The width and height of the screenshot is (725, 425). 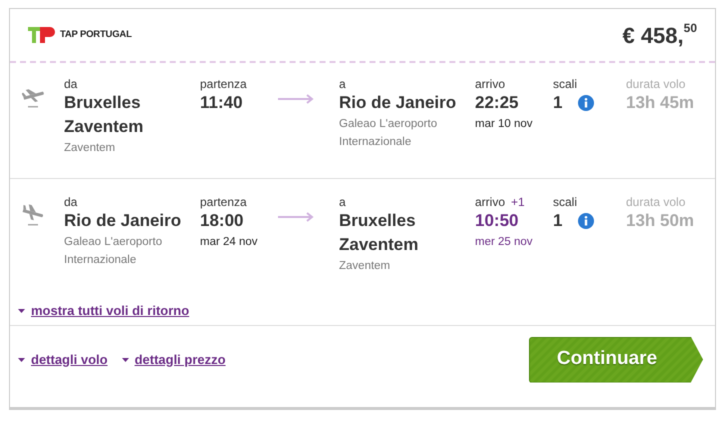 I want to click on details-link: dettagli volo, so click(x=69, y=360).